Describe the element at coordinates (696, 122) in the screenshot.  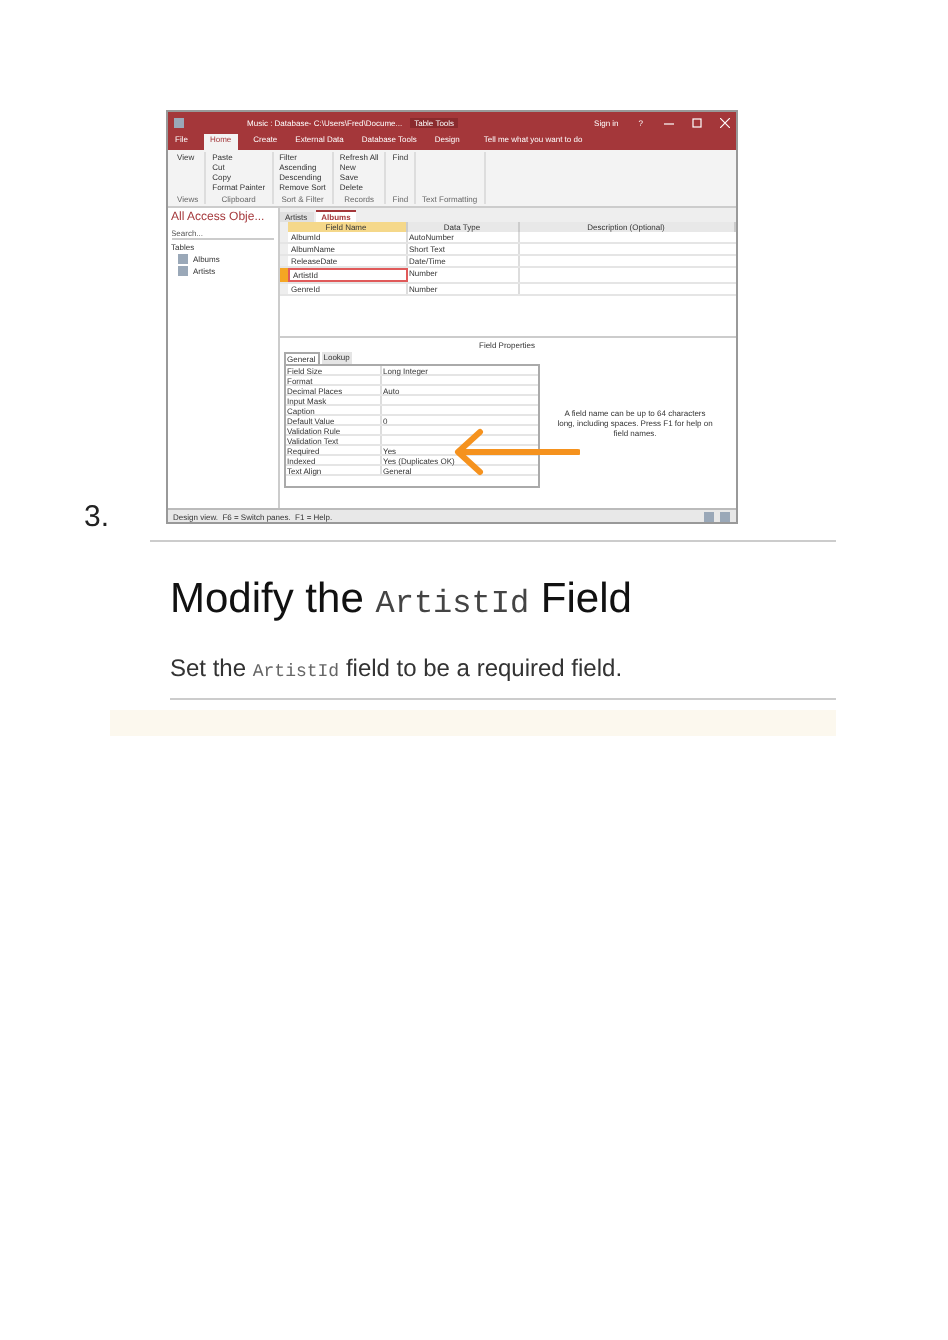
I see `maximize-icon` at that location.